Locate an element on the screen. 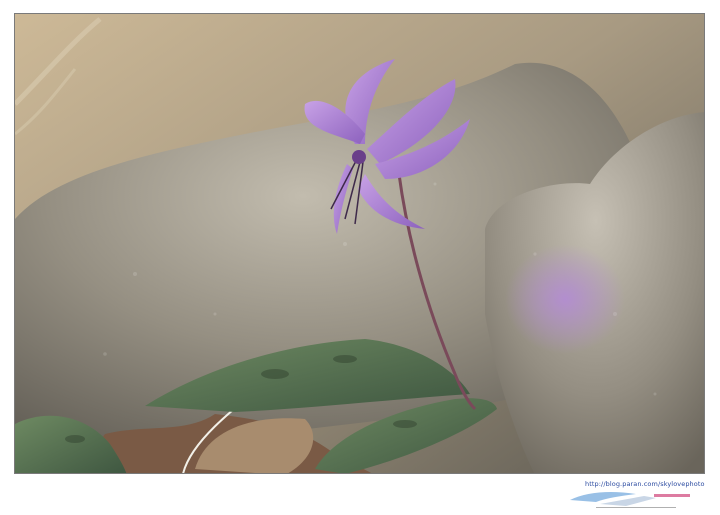 This screenshot has height=515, width=720. flower-center is located at coordinates (359, 157).